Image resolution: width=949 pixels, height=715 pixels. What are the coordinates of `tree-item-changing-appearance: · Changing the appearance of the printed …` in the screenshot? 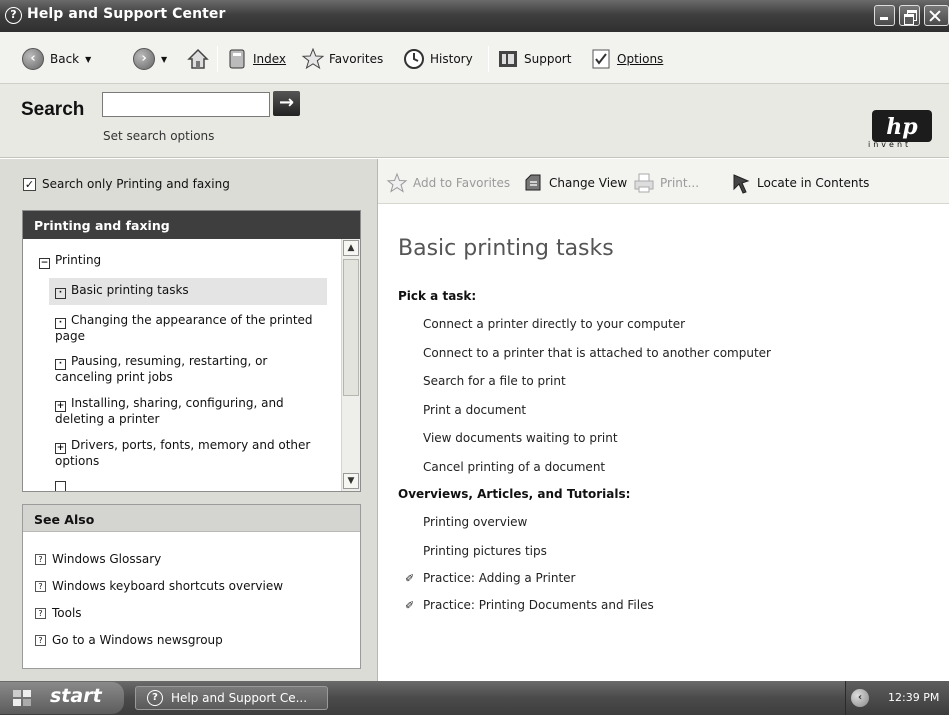 It's located at (188, 328).